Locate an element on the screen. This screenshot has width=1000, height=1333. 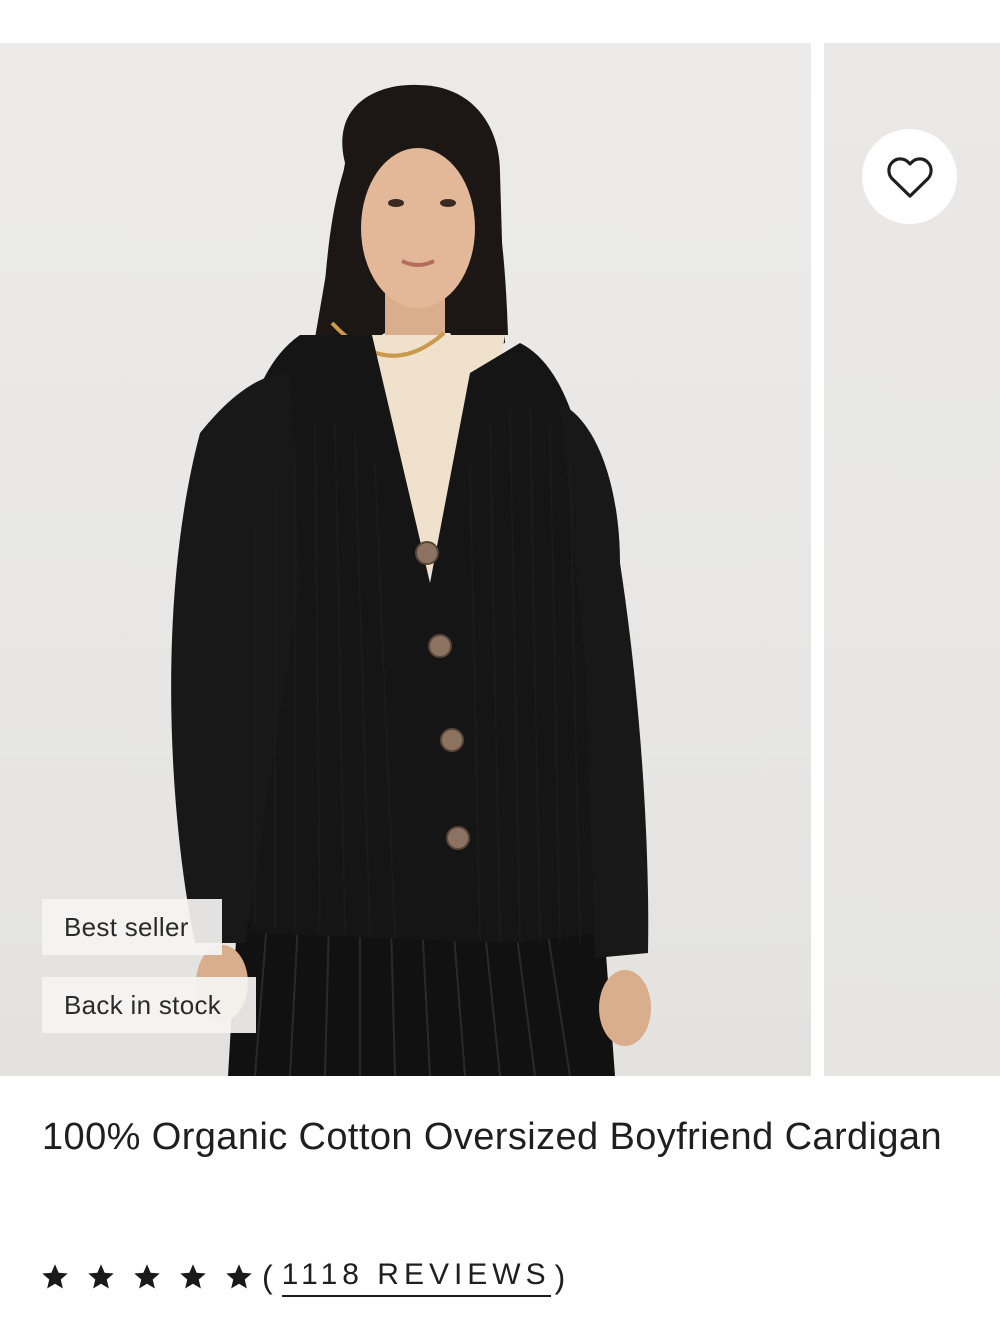
product-rating: ( 1118 REVIEWS ) is located at coordinates (305, 1277).